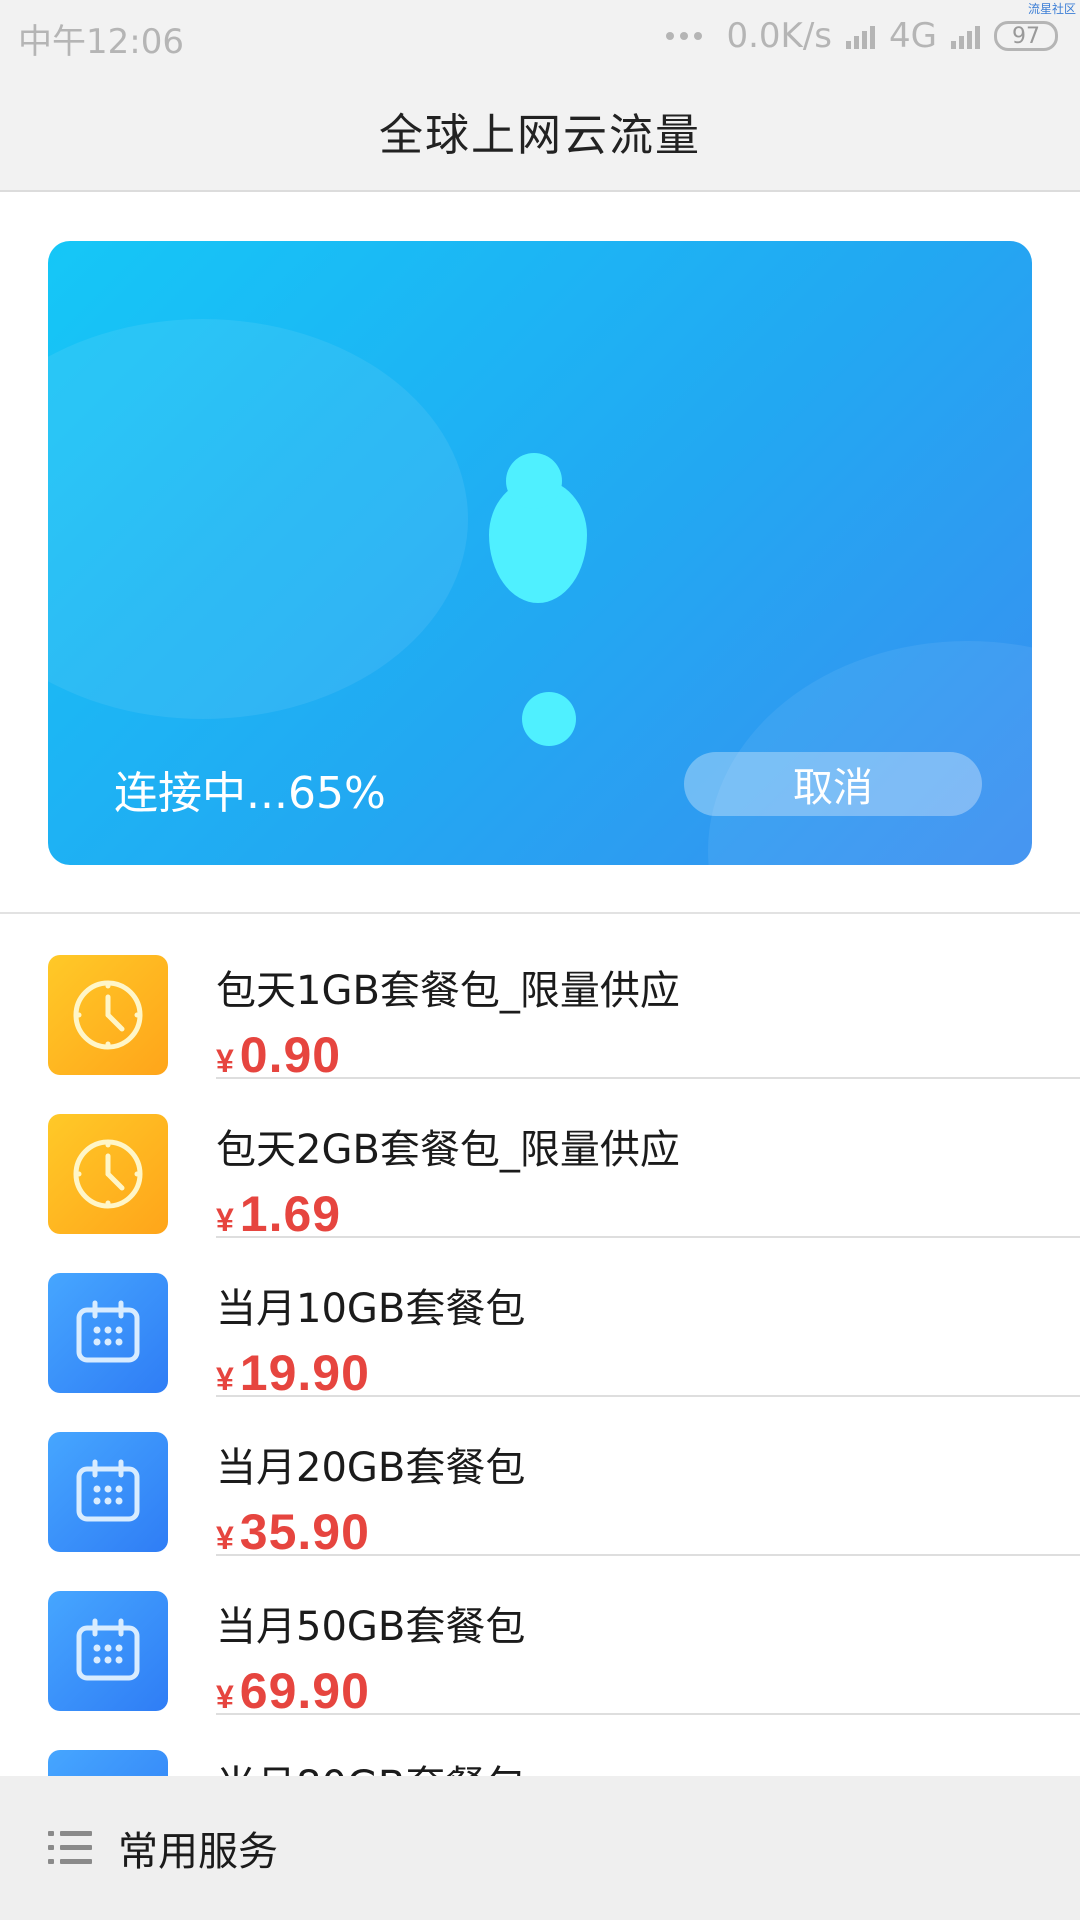  I want to click on package-price: ¥19.90, so click(293, 1373).